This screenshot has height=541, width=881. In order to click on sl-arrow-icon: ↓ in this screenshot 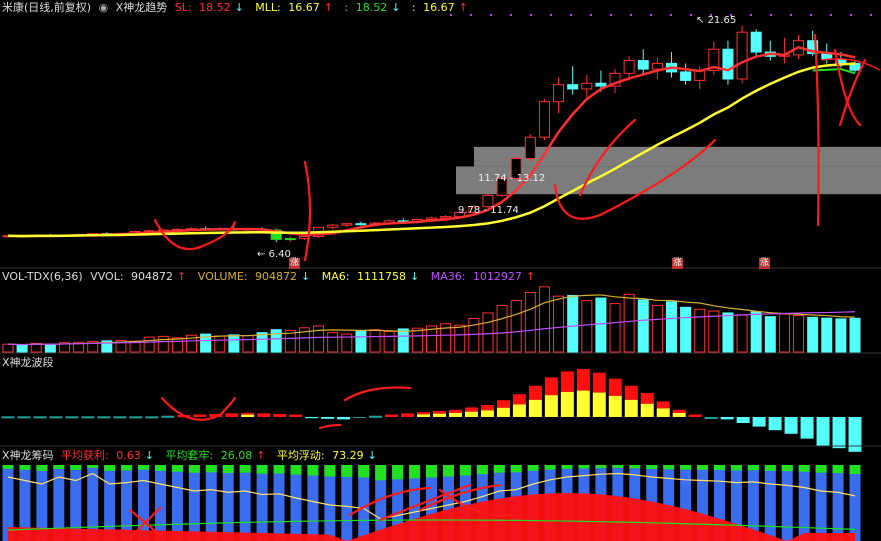, I will do `click(239, 7)`.